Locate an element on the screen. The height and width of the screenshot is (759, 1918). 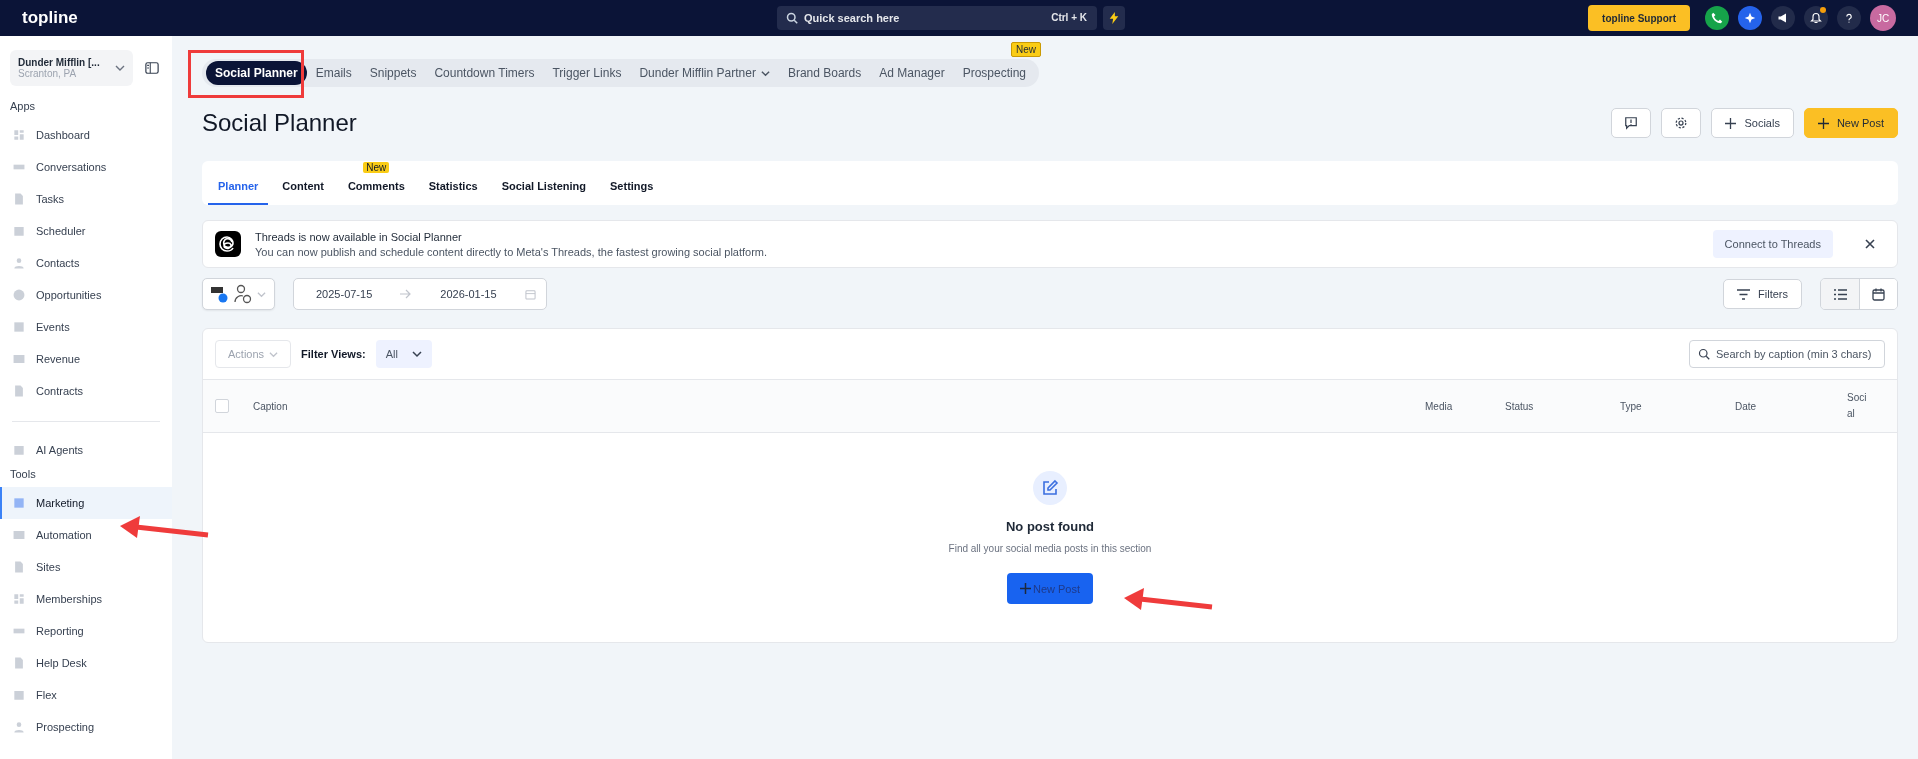
sidebar-item: Revenue is located at coordinates (86, 359).